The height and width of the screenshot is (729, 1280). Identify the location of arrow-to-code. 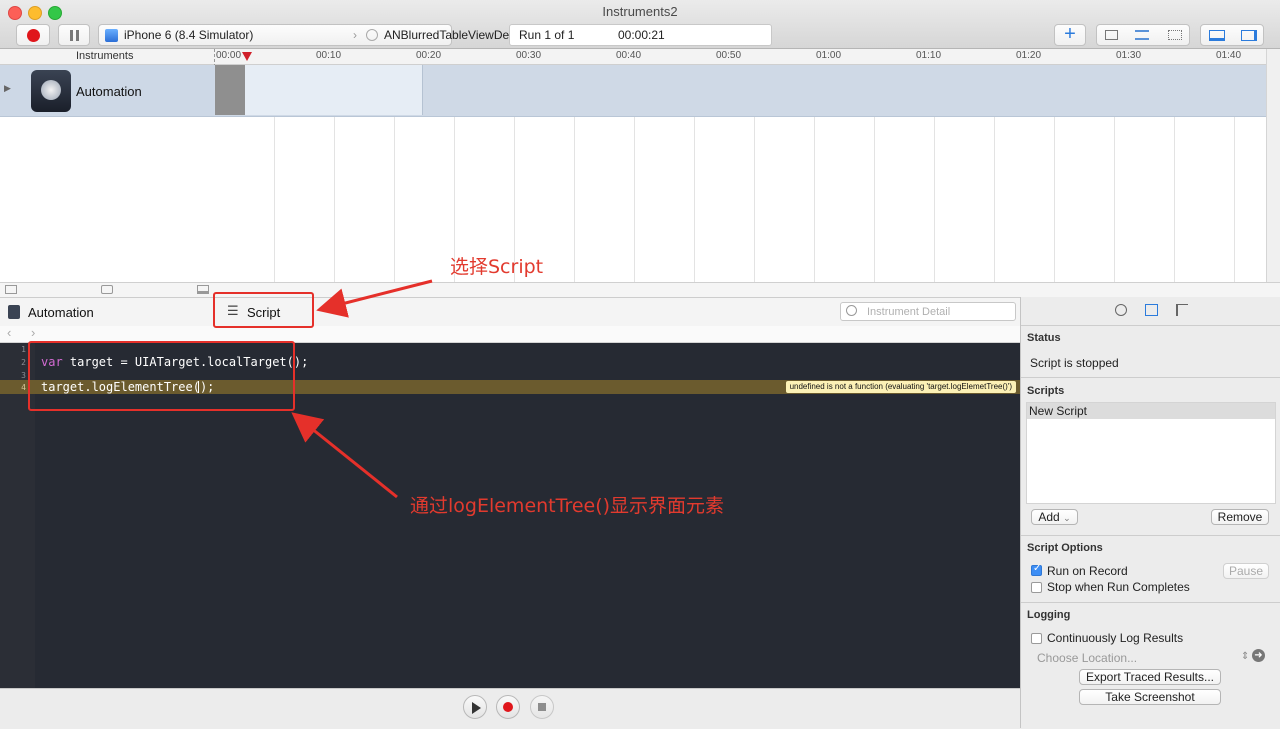
(344, 455).